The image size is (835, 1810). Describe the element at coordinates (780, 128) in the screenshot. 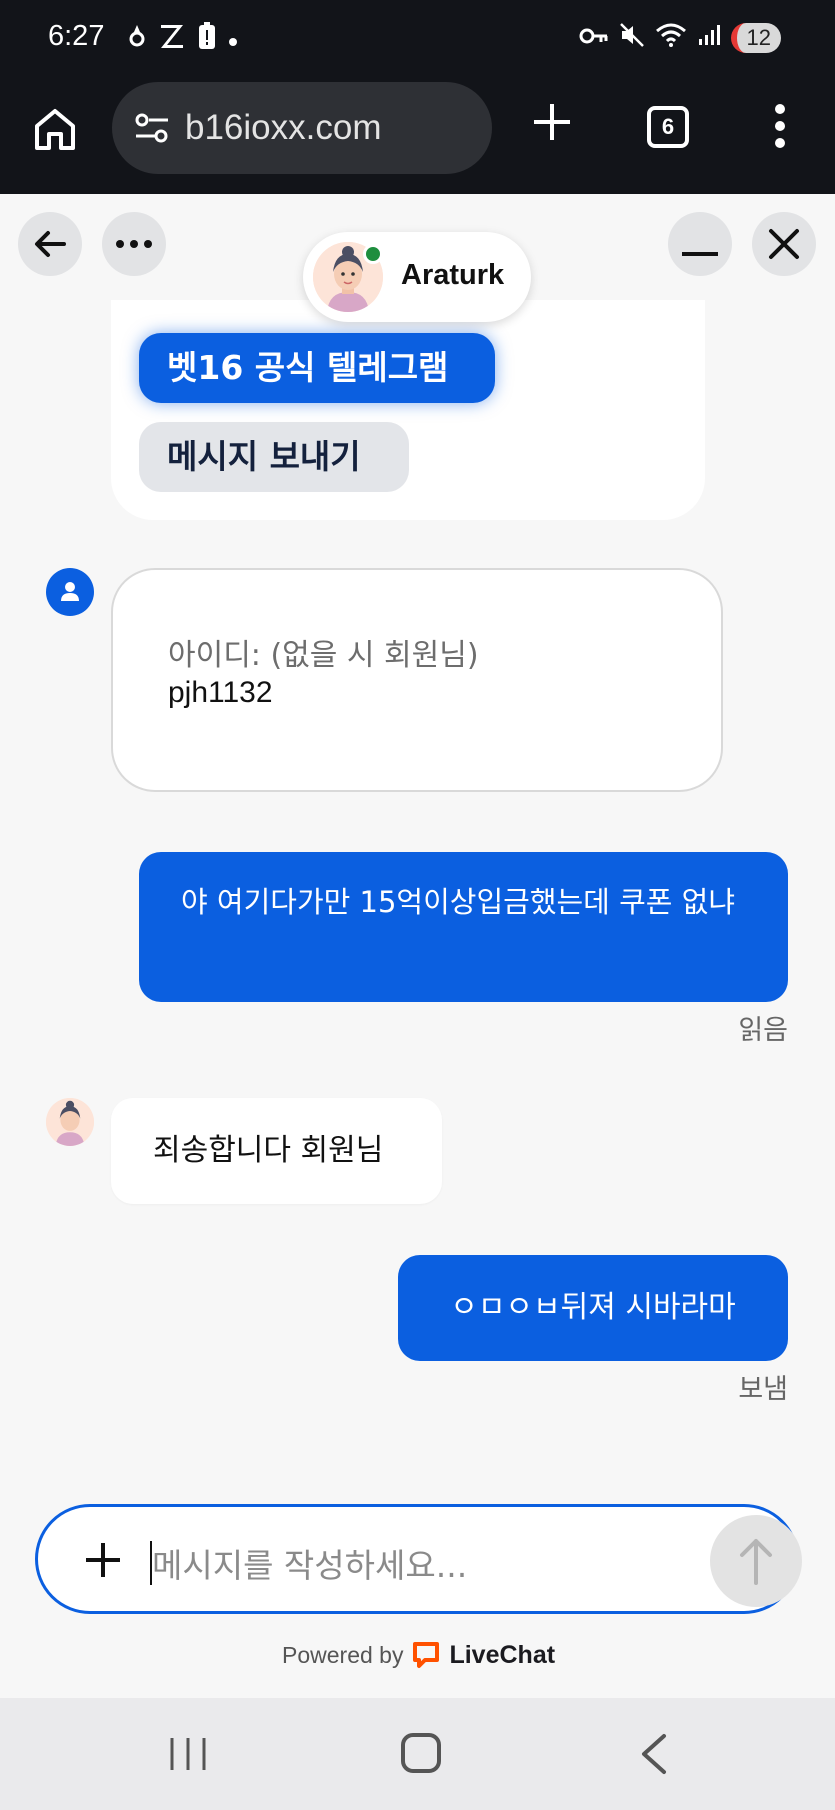

I see `browser-menu-button` at that location.